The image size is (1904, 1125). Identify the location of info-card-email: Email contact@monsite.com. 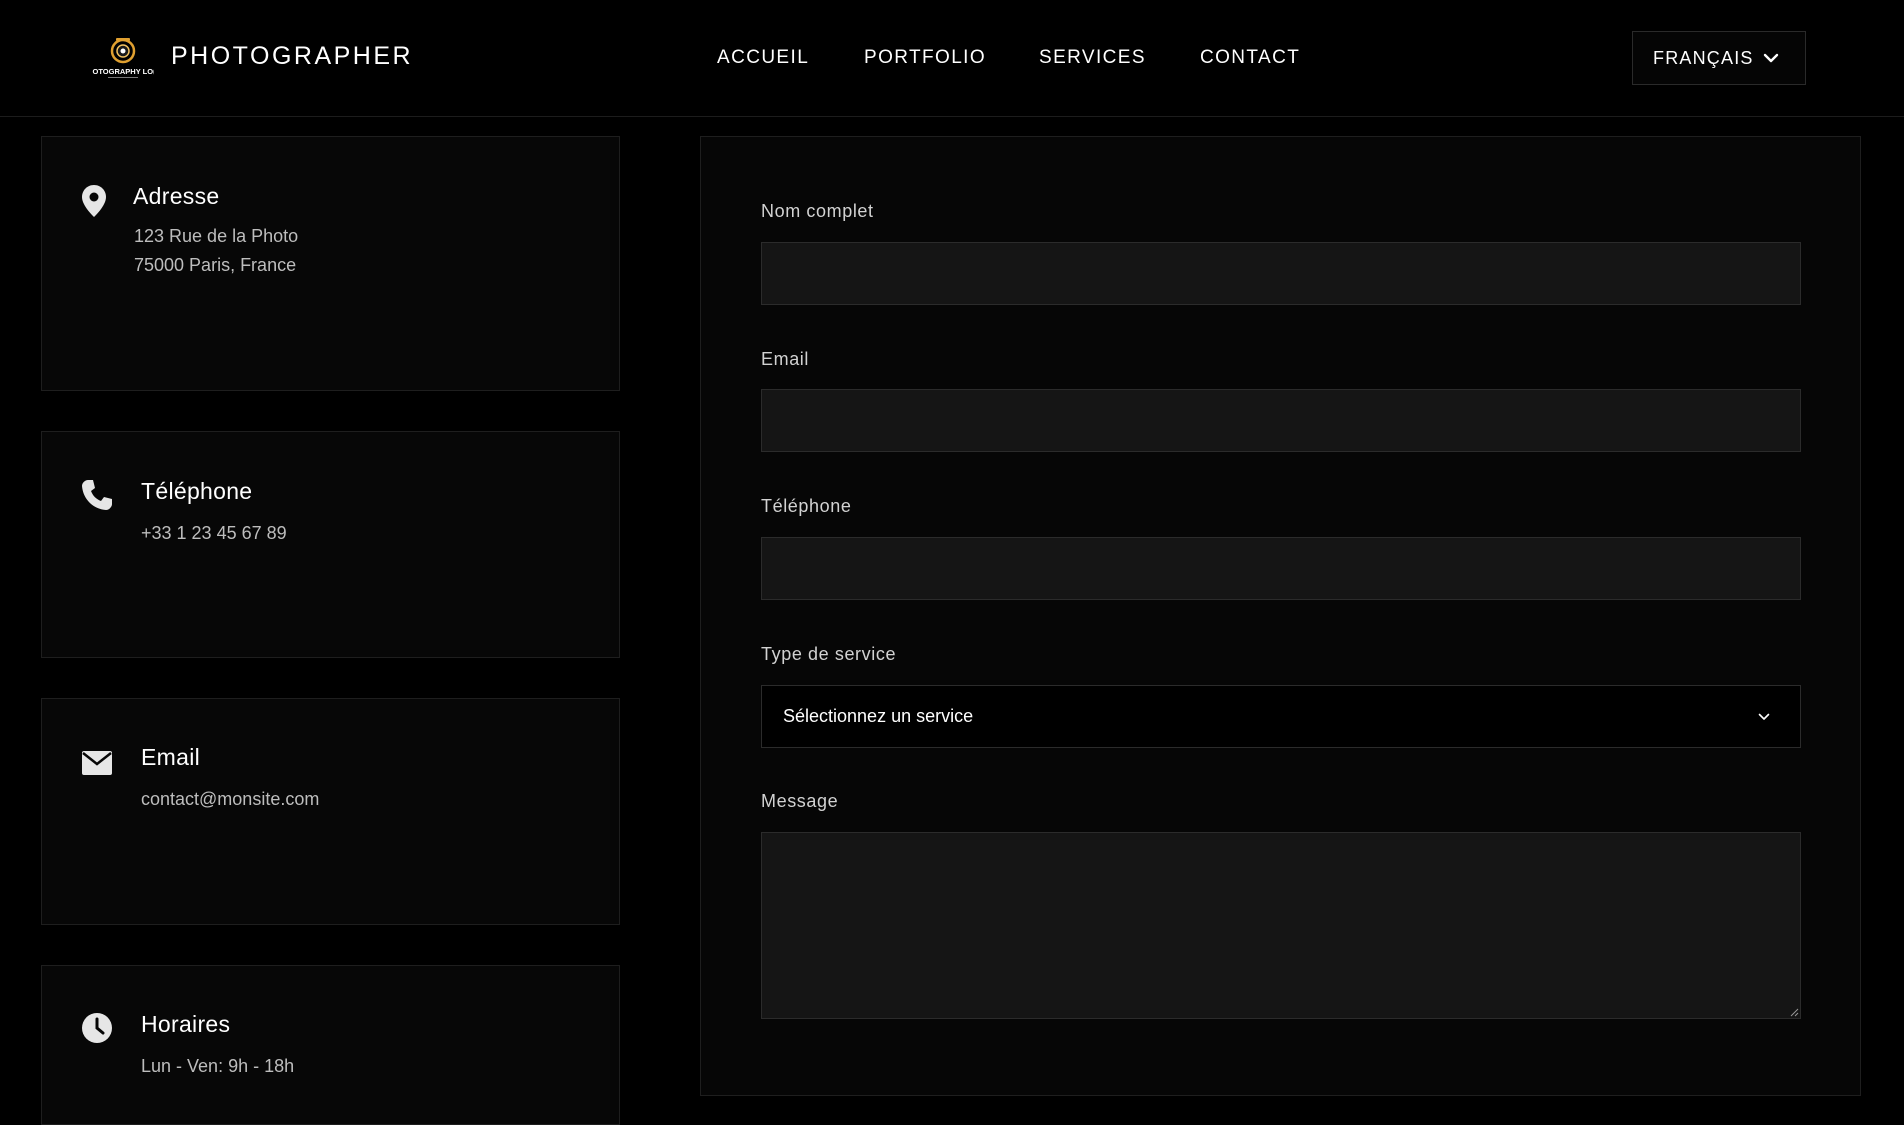
(330, 811).